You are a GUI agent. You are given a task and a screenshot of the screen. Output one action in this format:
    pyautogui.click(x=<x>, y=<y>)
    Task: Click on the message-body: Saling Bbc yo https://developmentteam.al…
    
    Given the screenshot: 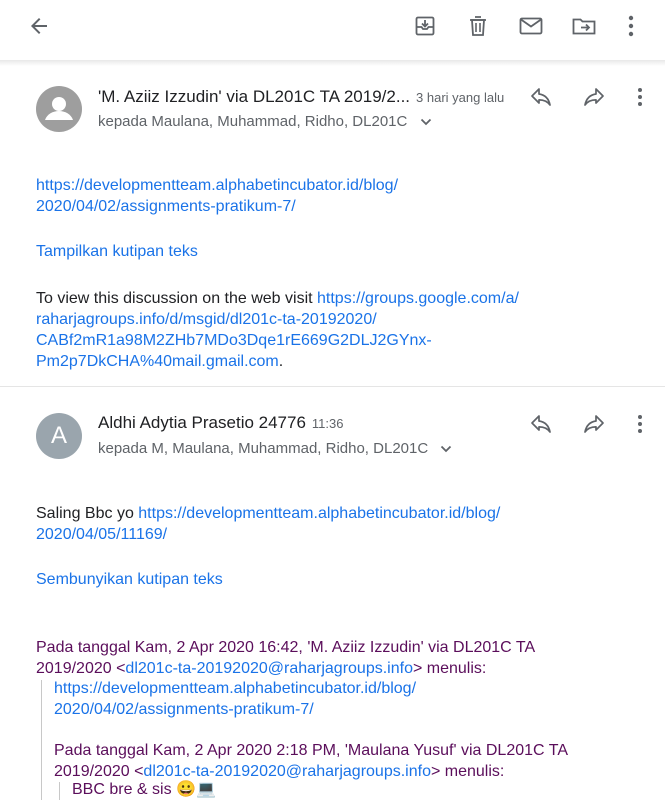 What is the action you would take?
    pyautogui.click(x=336, y=524)
    